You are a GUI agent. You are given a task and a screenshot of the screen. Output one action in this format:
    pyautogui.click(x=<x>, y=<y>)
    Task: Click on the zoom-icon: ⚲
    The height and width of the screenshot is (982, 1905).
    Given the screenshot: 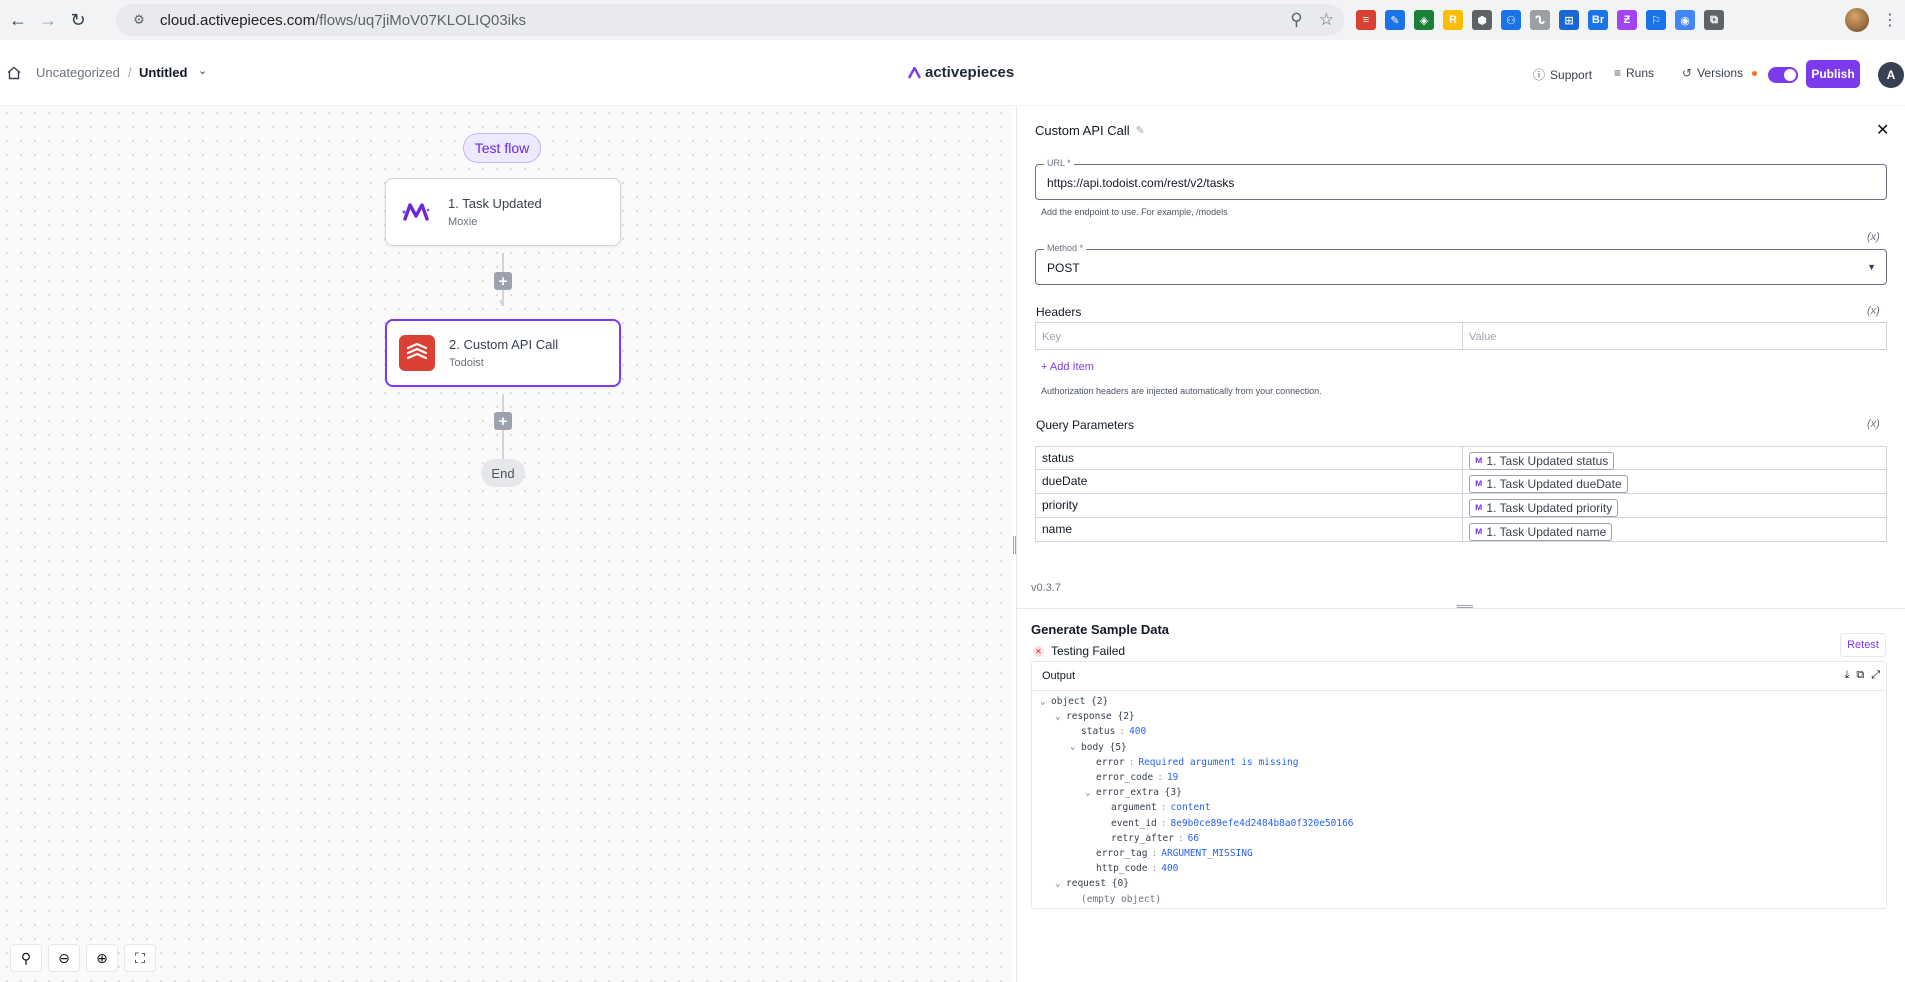 What is the action you would take?
    pyautogui.click(x=1296, y=20)
    